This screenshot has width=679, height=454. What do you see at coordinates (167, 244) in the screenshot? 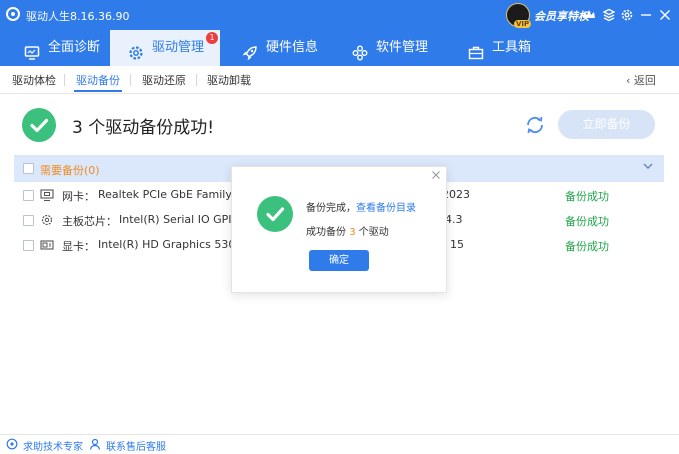
I see `device-name: Intel(R) HD Graphics 530` at bounding box center [167, 244].